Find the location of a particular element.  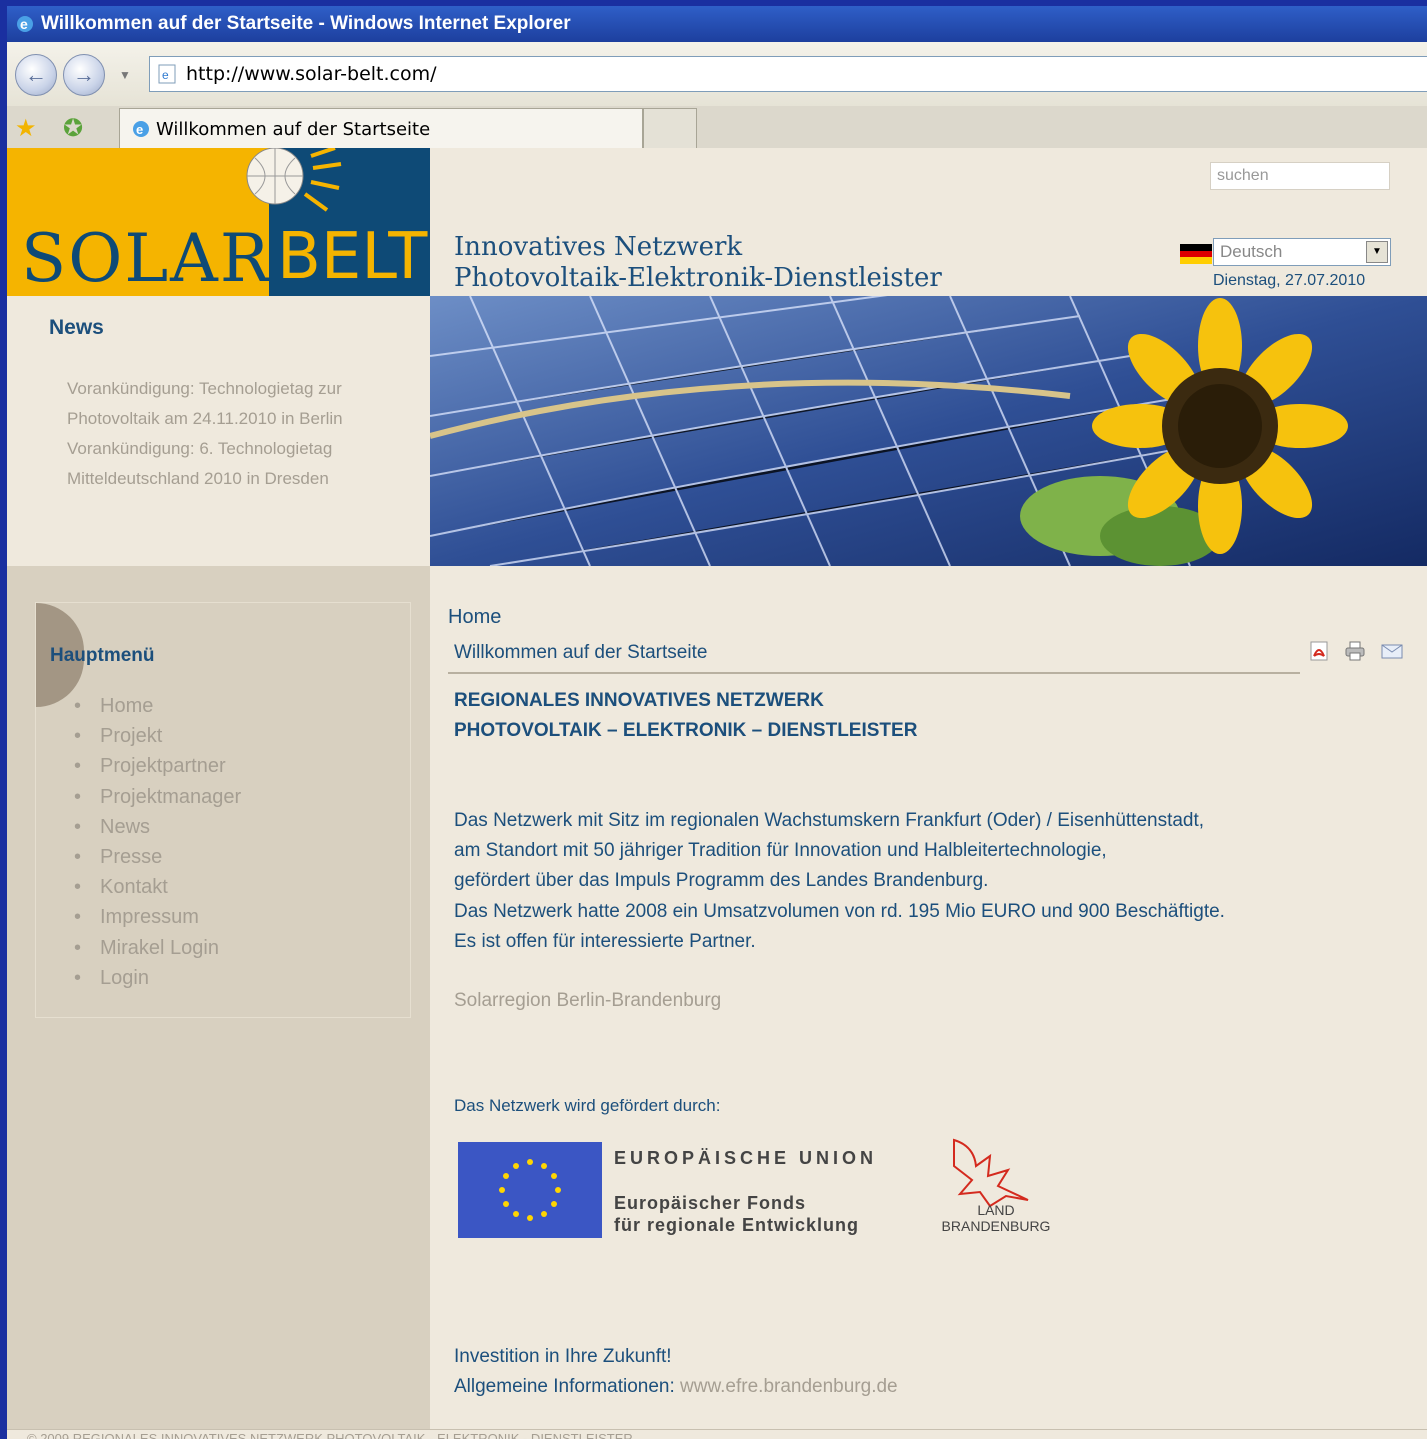

eu-flag-icon is located at coordinates (530, 1190).